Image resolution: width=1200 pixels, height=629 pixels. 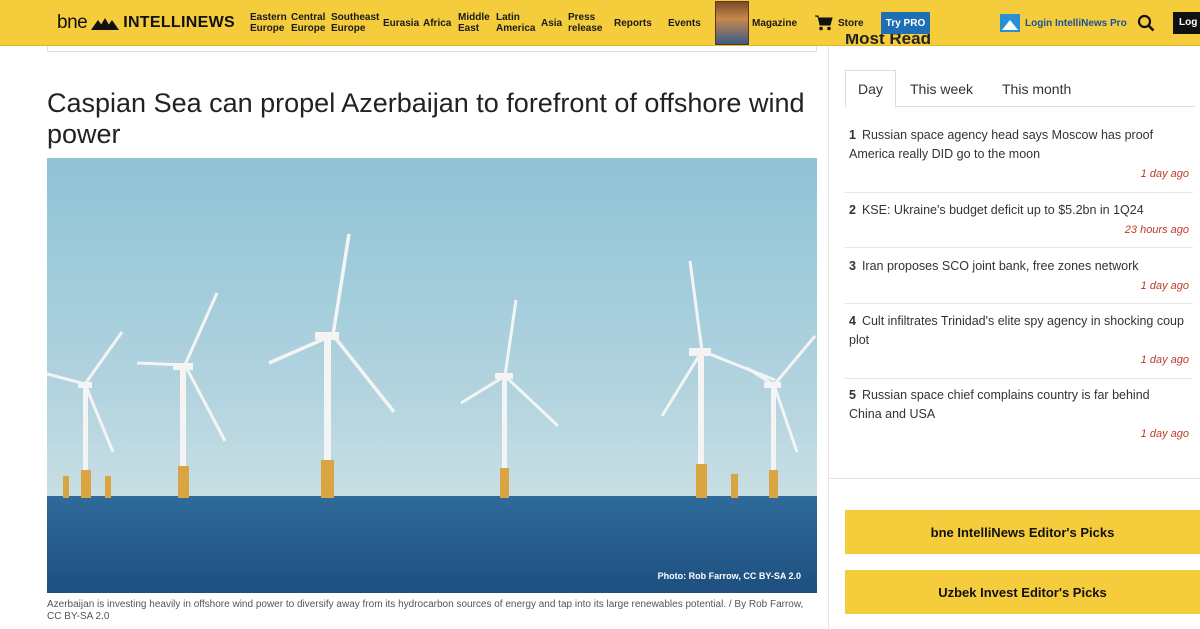 I want to click on try-pro-button: Try PRO, so click(x=905, y=23).